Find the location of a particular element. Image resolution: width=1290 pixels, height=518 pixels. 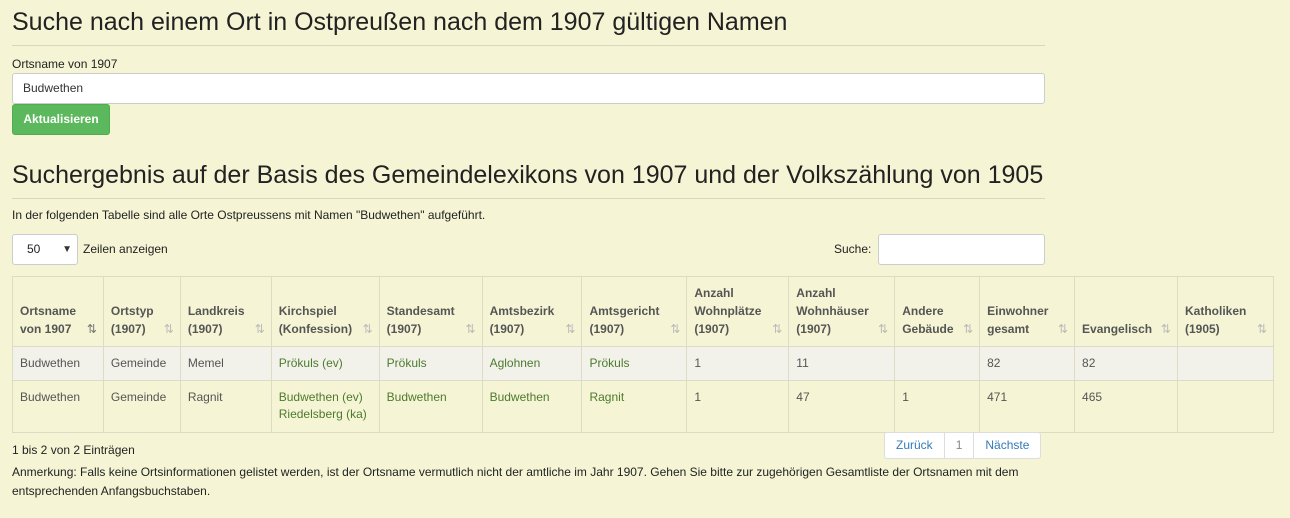

cell-andere-gebaeude is located at coordinates (937, 363).